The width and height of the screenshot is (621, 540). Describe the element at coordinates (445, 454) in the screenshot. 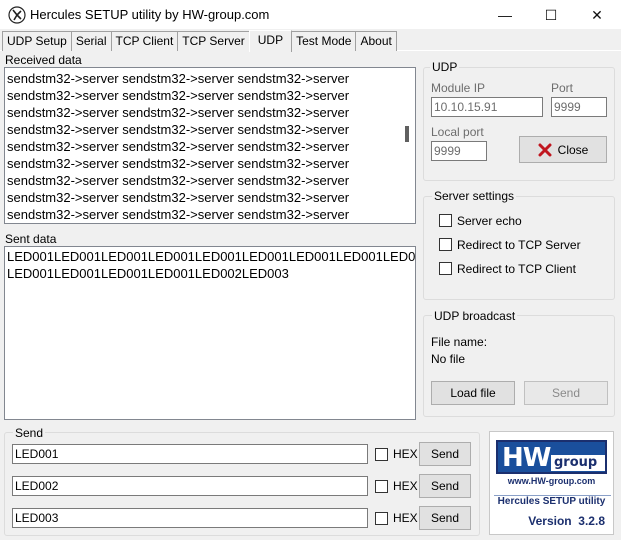

I see `send-button-1: Send` at that location.